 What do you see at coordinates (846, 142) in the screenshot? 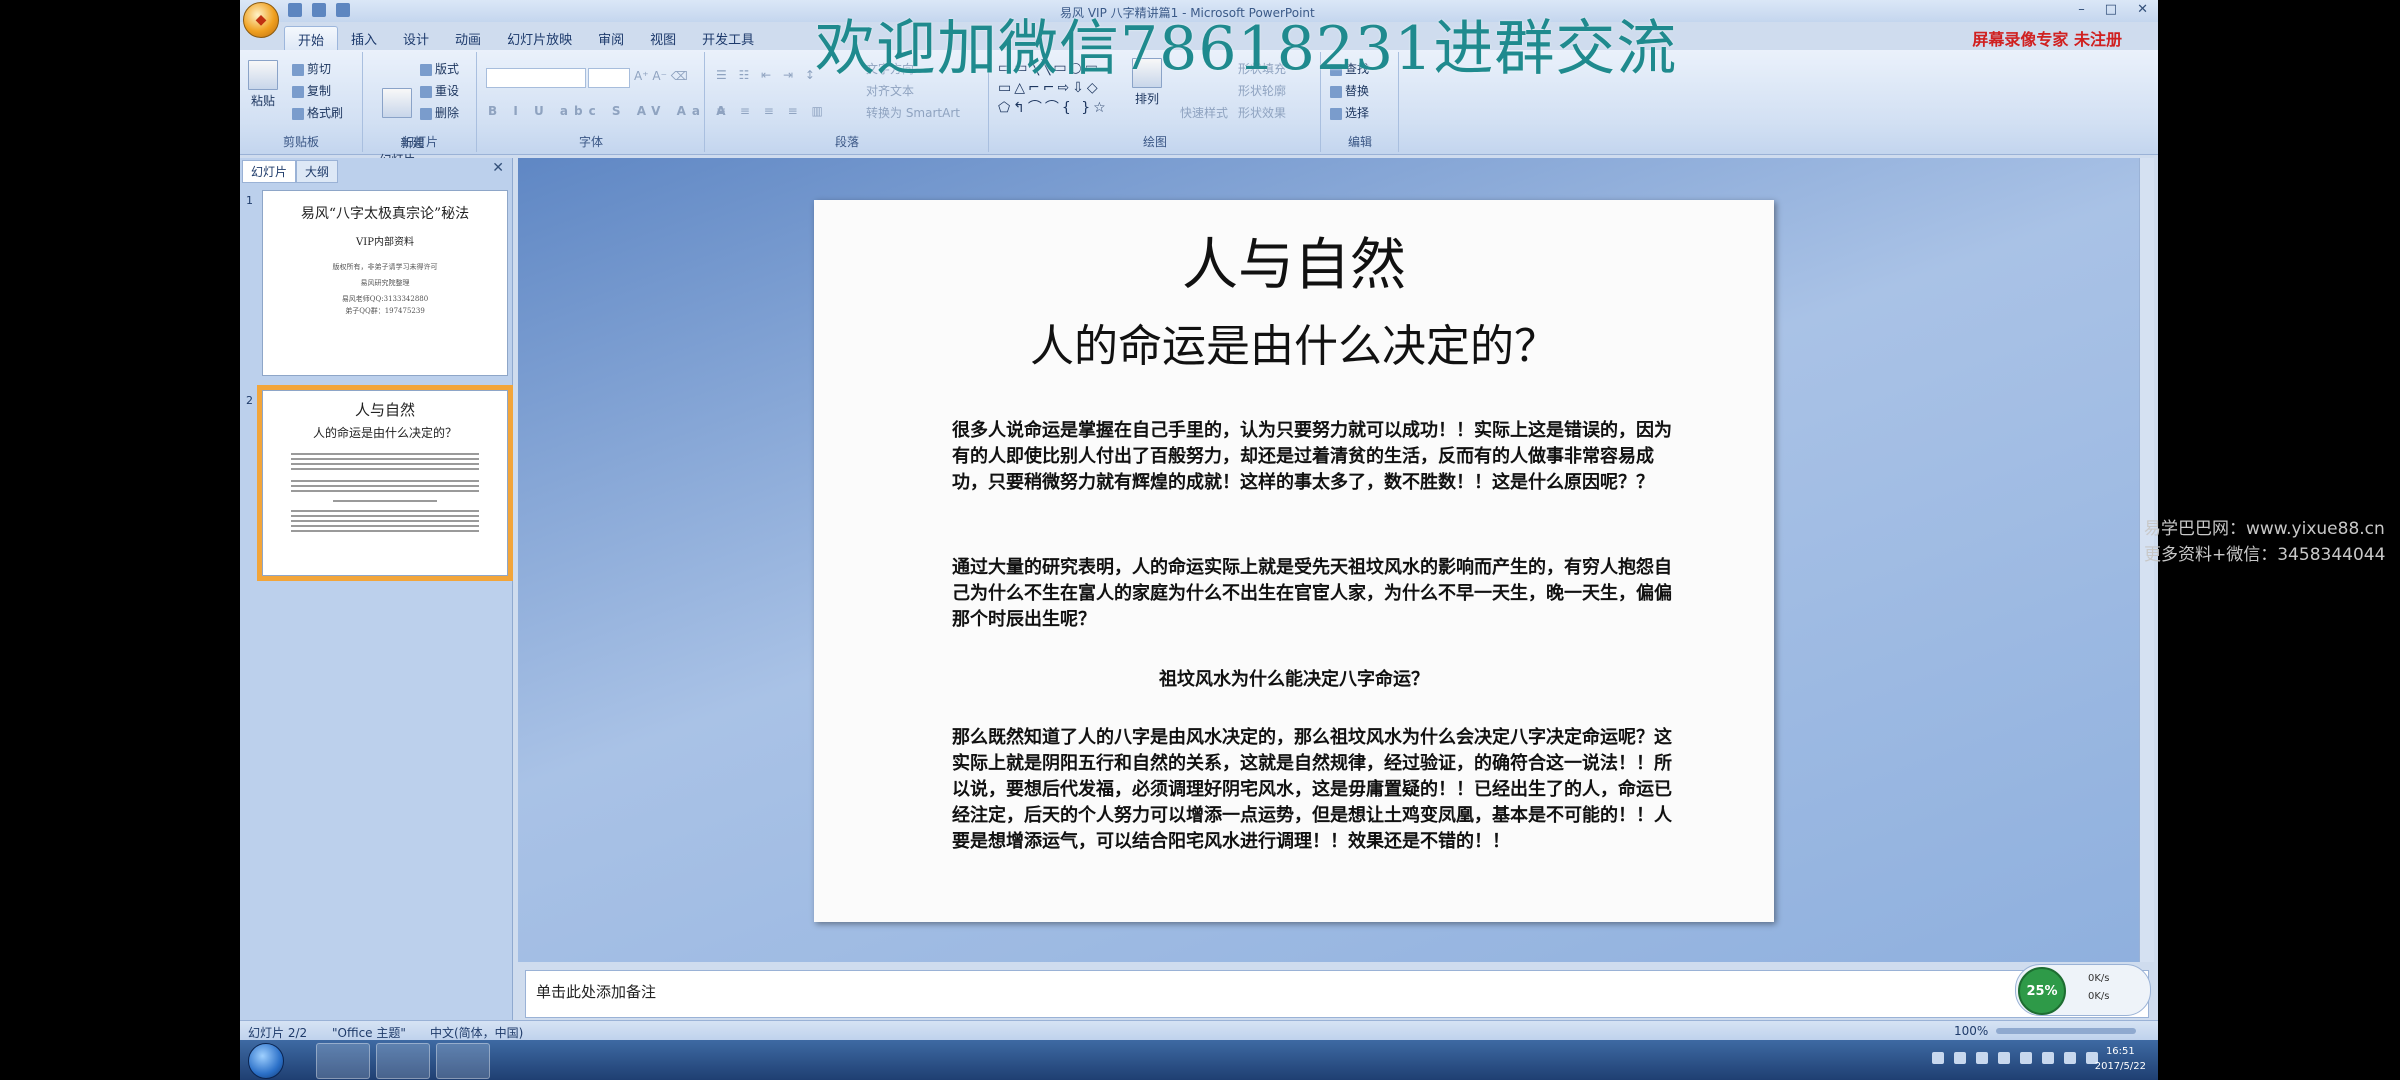
I see `group-label: 段落` at bounding box center [846, 142].